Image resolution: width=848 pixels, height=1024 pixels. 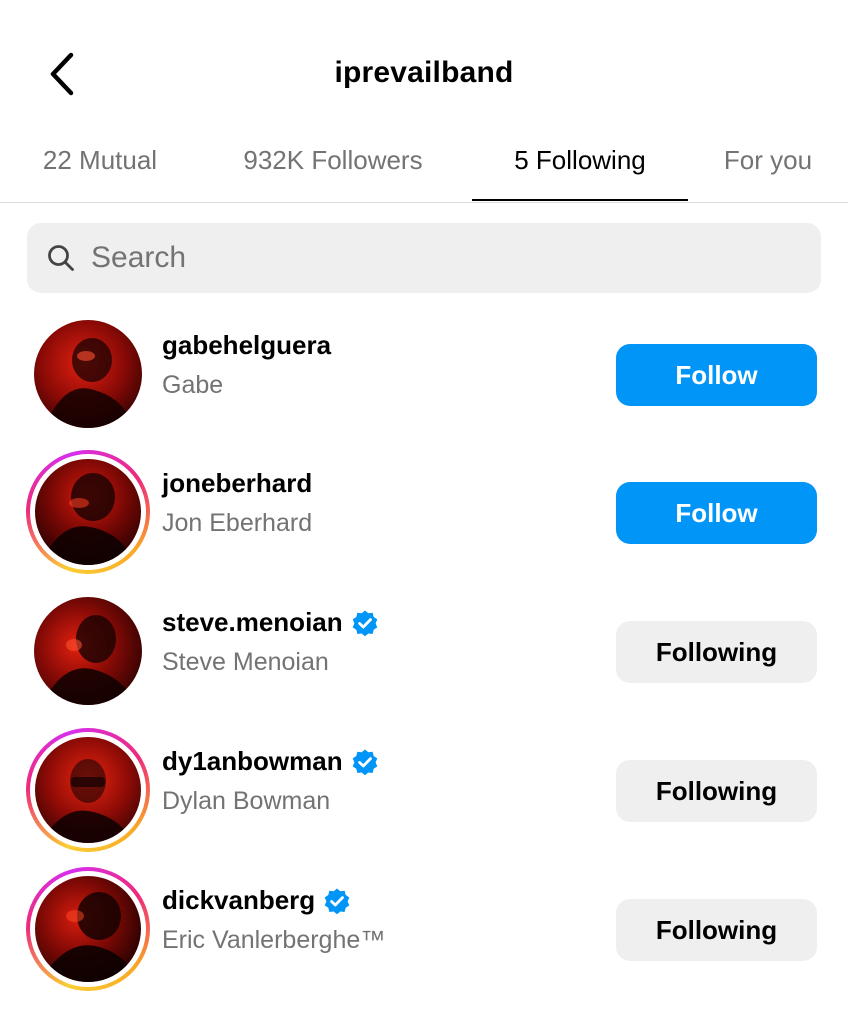 I want to click on username: dickvanberg, so click(x=273, y=900).